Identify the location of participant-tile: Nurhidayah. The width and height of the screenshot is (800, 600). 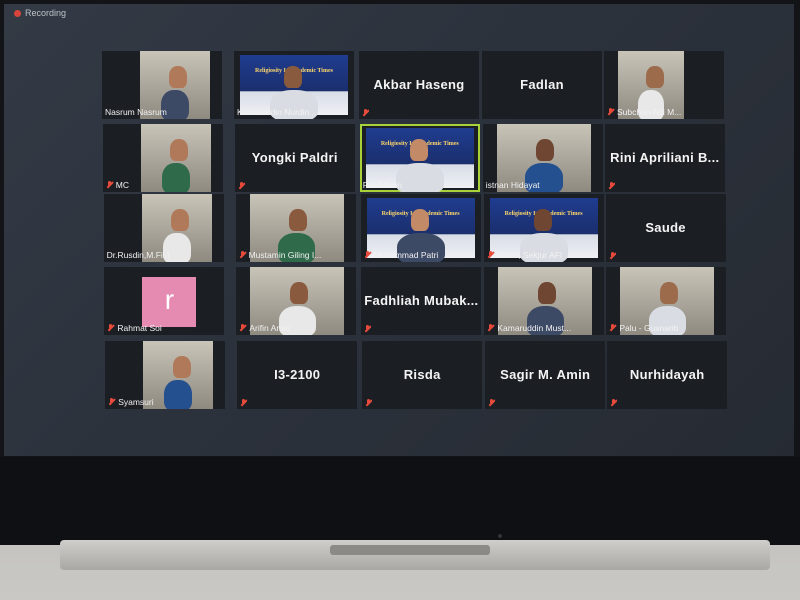
(667, 375).